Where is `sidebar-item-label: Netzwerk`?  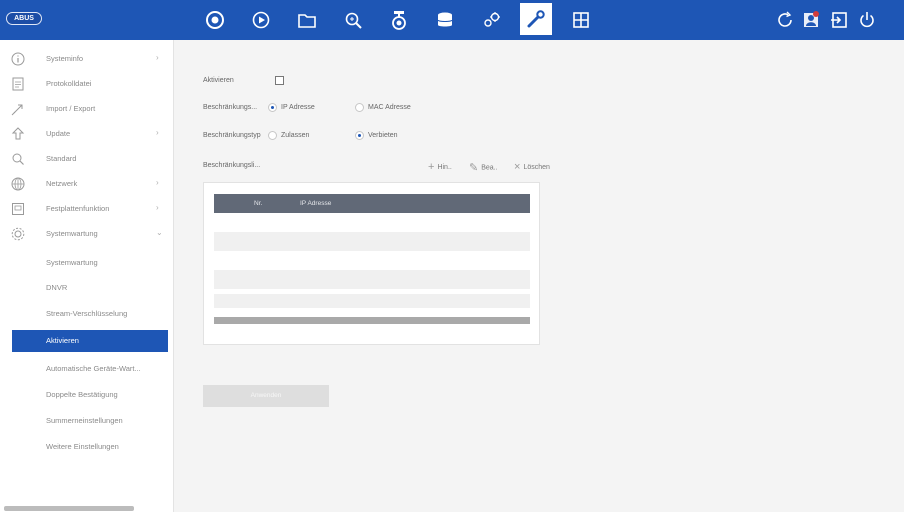 sidebar-item-label: Netzwerk is located at coordinates (62, 183).